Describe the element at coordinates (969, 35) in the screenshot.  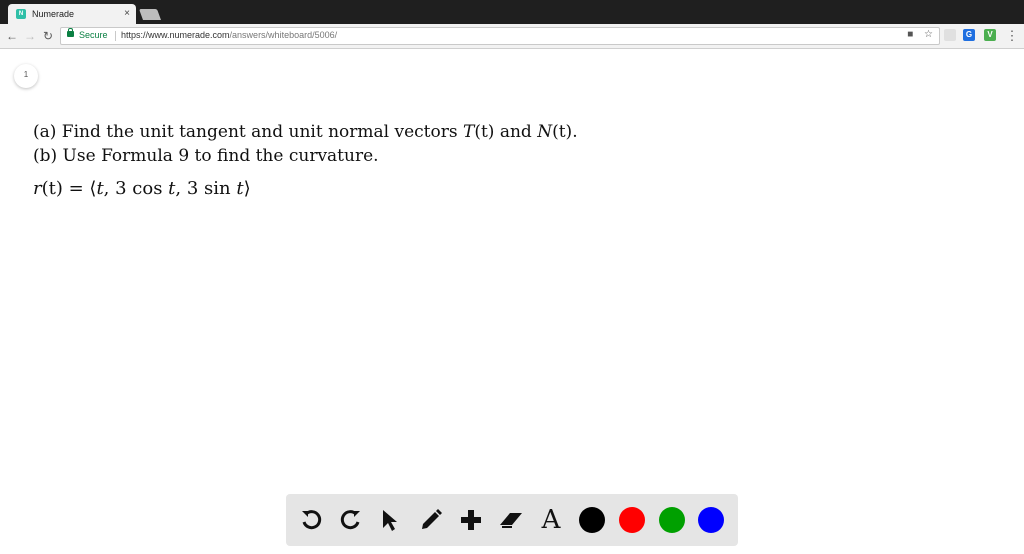
I see `extension-g-icon: G` at that location.